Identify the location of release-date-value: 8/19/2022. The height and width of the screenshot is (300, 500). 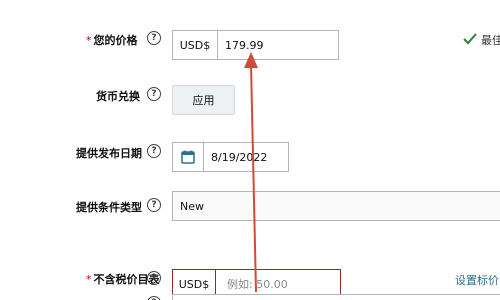
(239, 157).